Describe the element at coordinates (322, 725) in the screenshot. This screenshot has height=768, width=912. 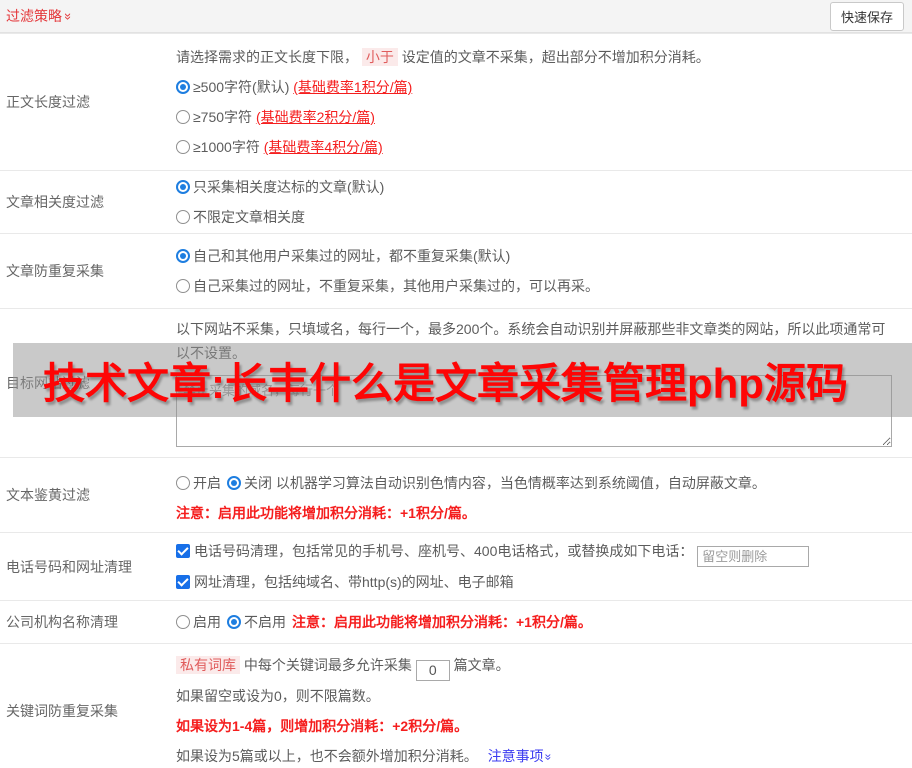
I see `keyword-fee-note: 如果设为1-4篇，则增加积分消耗：+2积分/篇。` at that location.